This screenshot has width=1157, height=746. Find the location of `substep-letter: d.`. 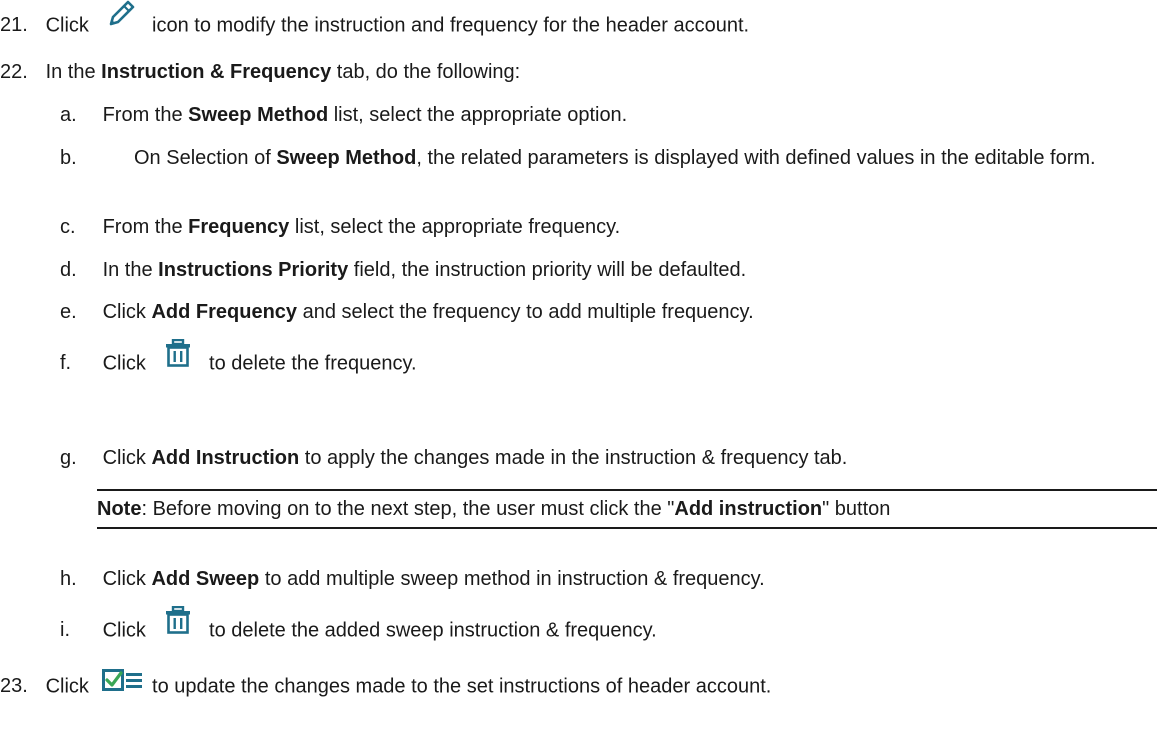

substep-letter: d. is located at coordinates (68, 270).